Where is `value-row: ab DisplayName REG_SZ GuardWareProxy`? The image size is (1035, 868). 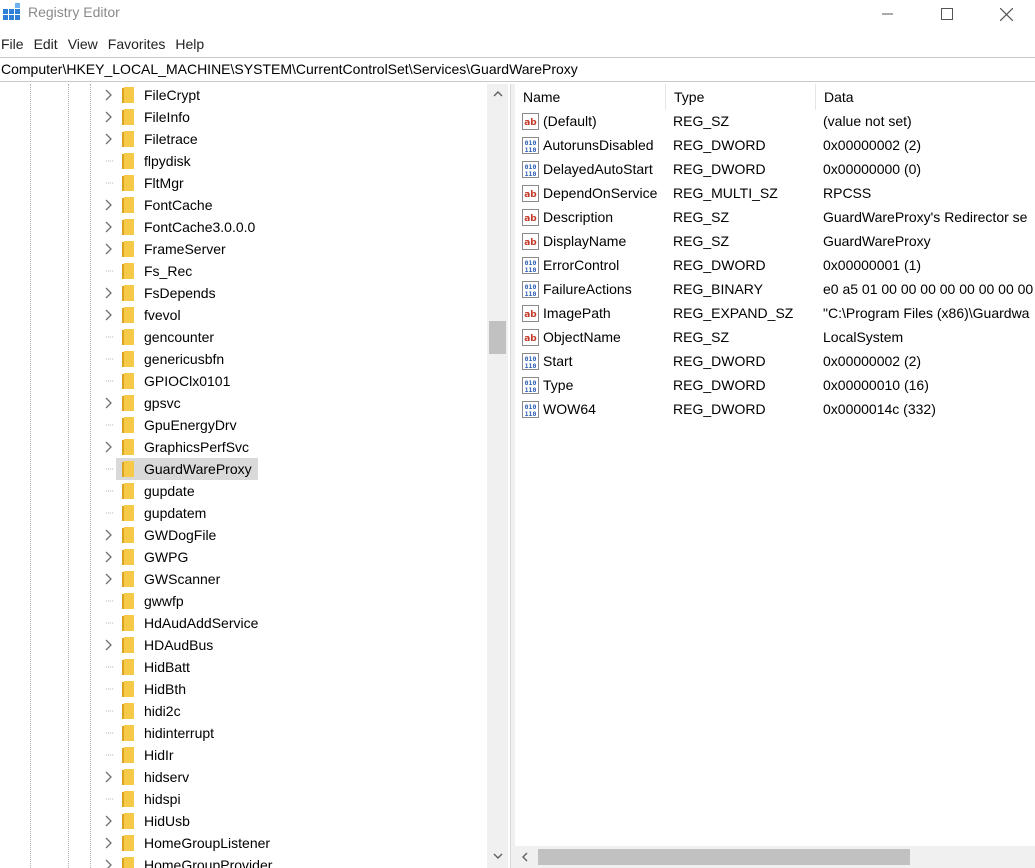 value-row: ab DisplayName REG_SZ GuardWareProxy is located at coordinates (775, 242).